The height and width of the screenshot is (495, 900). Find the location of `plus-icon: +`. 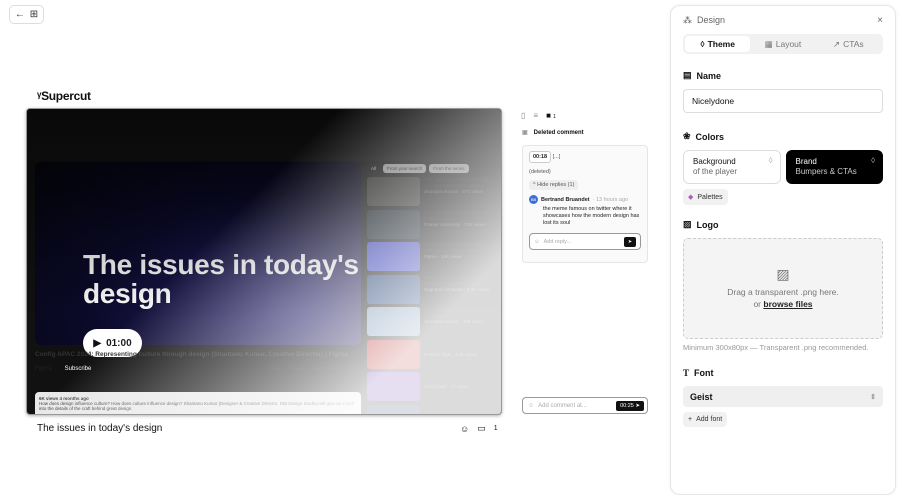

plus-icon: + is located at coordinates (690, 419).